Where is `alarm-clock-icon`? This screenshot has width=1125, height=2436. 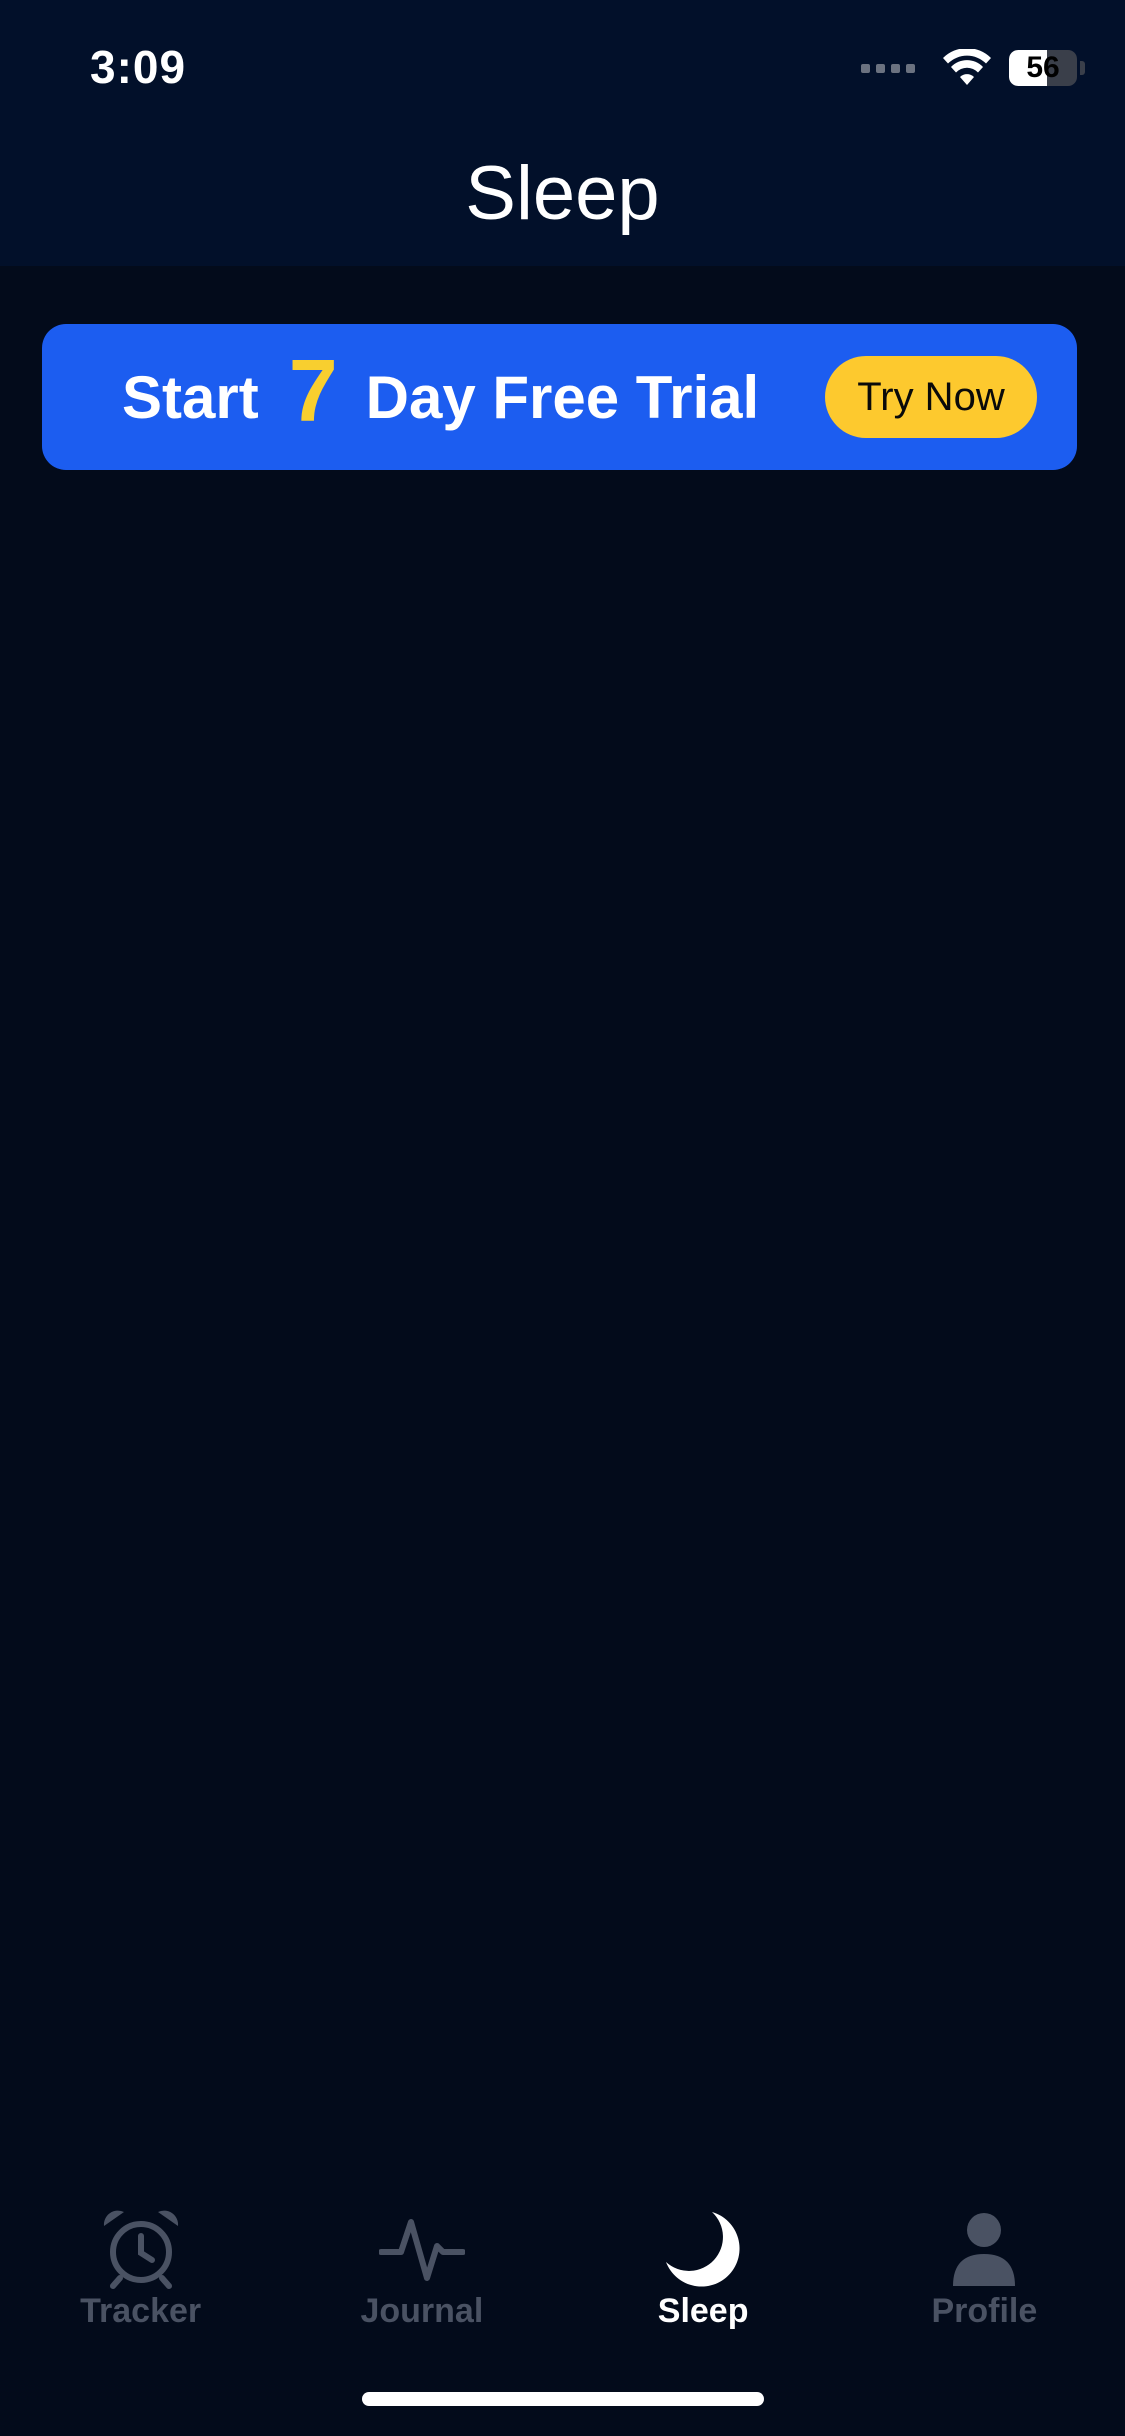 alarm-clock-icon is located at coordinates (140, 2249).